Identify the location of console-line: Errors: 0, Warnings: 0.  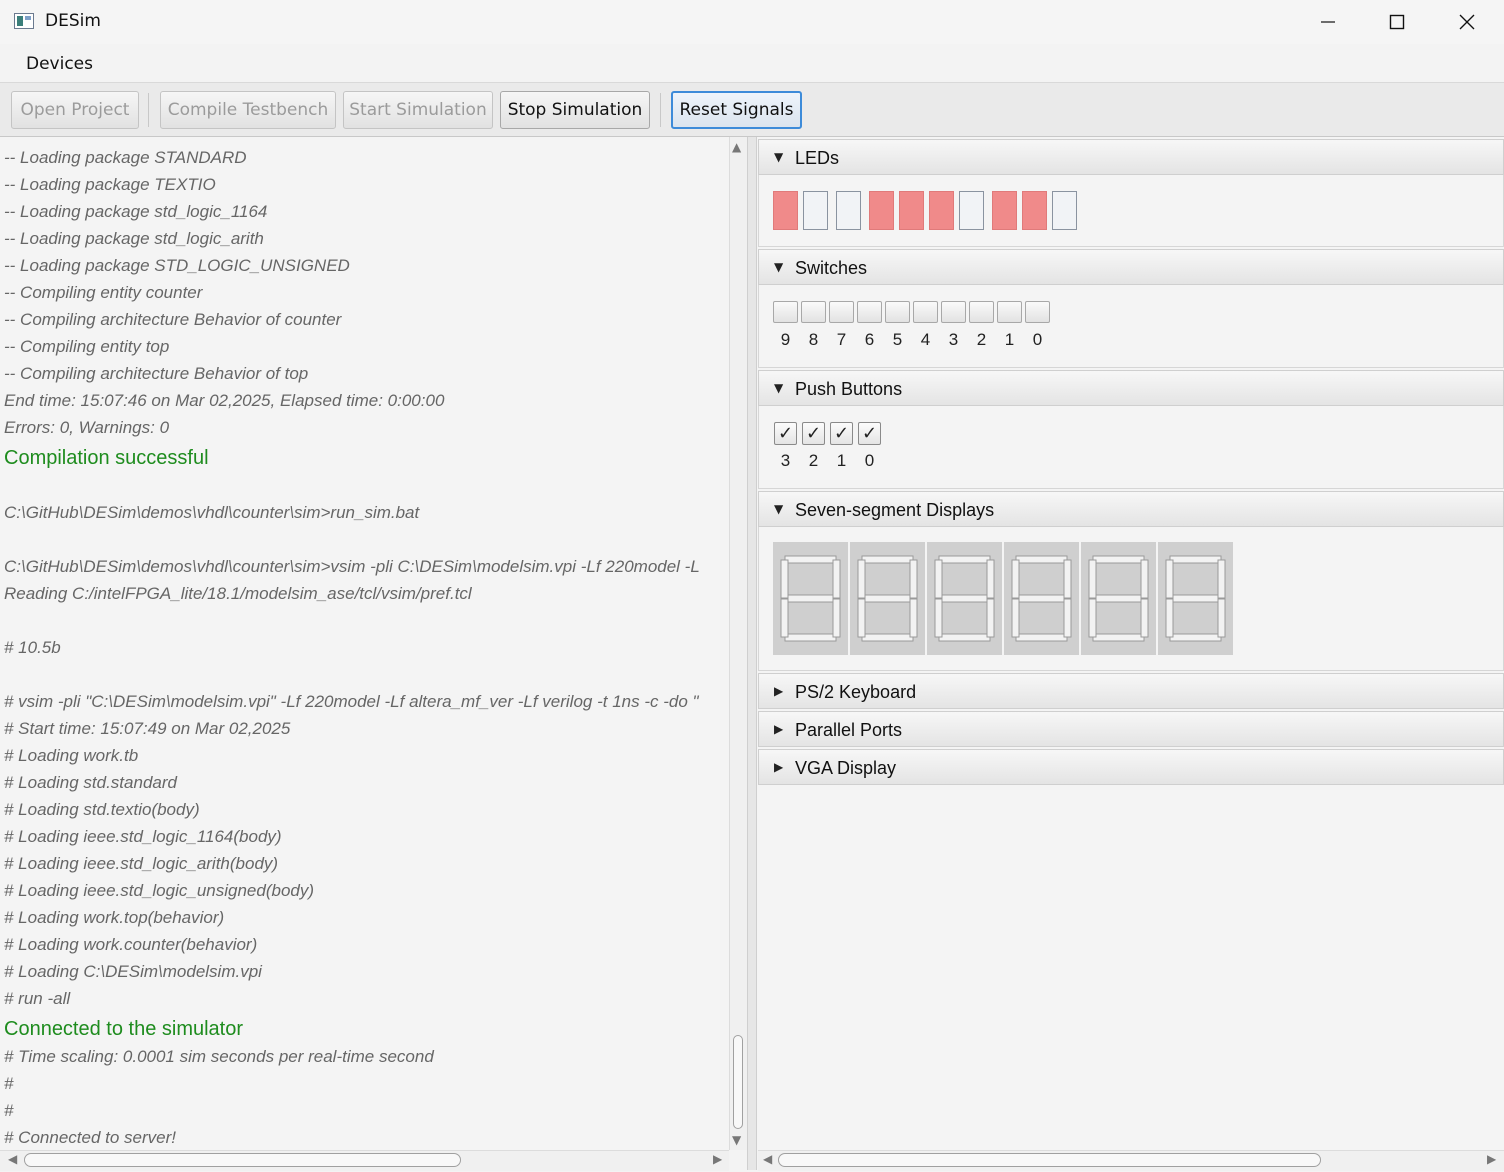
(87, 427).